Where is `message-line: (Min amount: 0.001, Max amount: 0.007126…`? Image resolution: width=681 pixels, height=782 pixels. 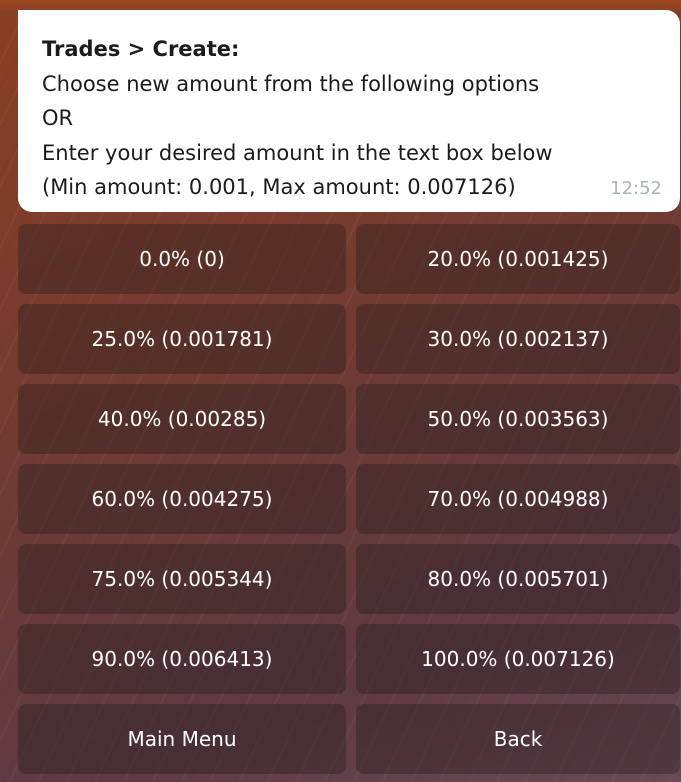
message-line: (Min amount: 0.001, Max amount: 0.007126… is located at coordinates (279, 187).